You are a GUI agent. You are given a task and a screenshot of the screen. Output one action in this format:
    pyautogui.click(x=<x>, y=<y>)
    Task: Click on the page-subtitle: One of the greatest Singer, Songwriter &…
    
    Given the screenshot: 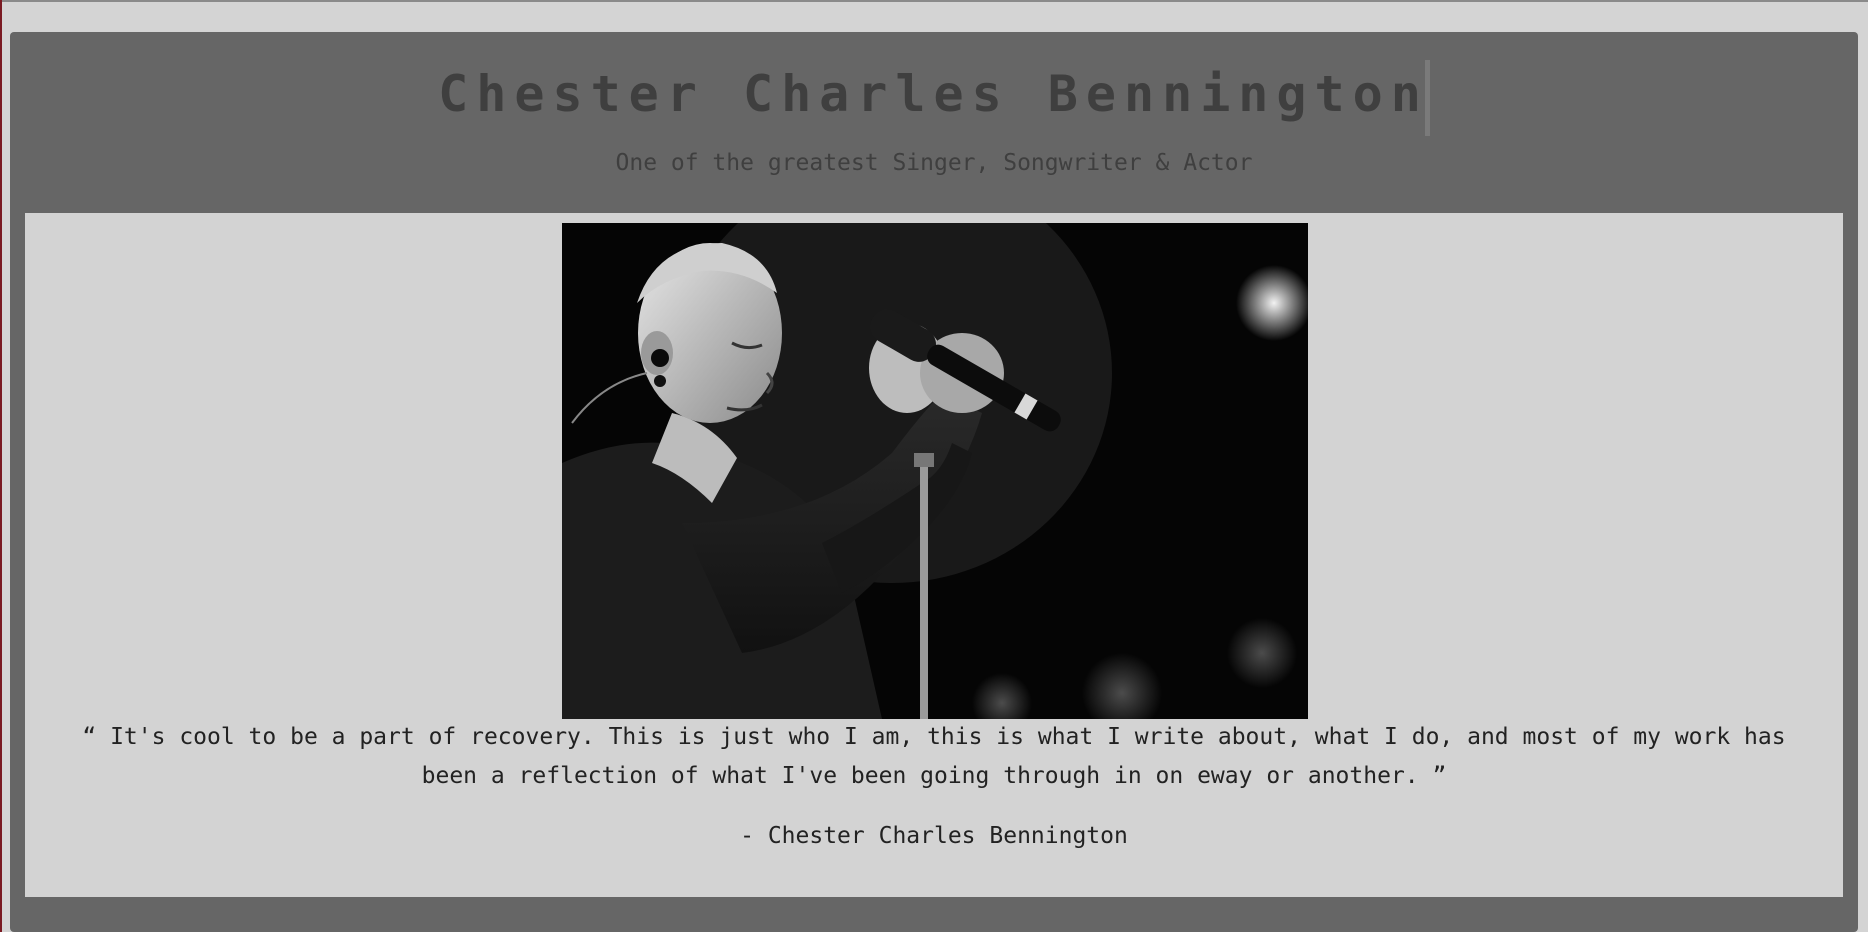 What is the action you would take?
    pyautogui.click(x=934, y=163)
    